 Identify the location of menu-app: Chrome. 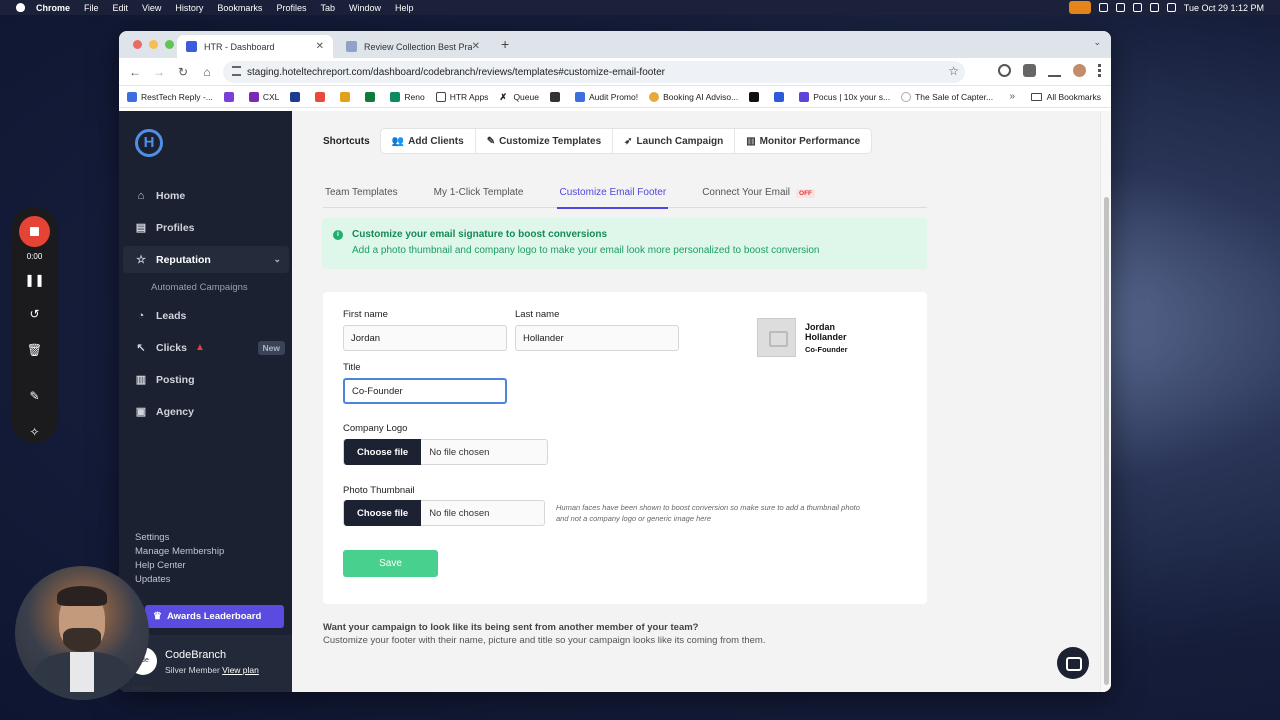
(53, 8).